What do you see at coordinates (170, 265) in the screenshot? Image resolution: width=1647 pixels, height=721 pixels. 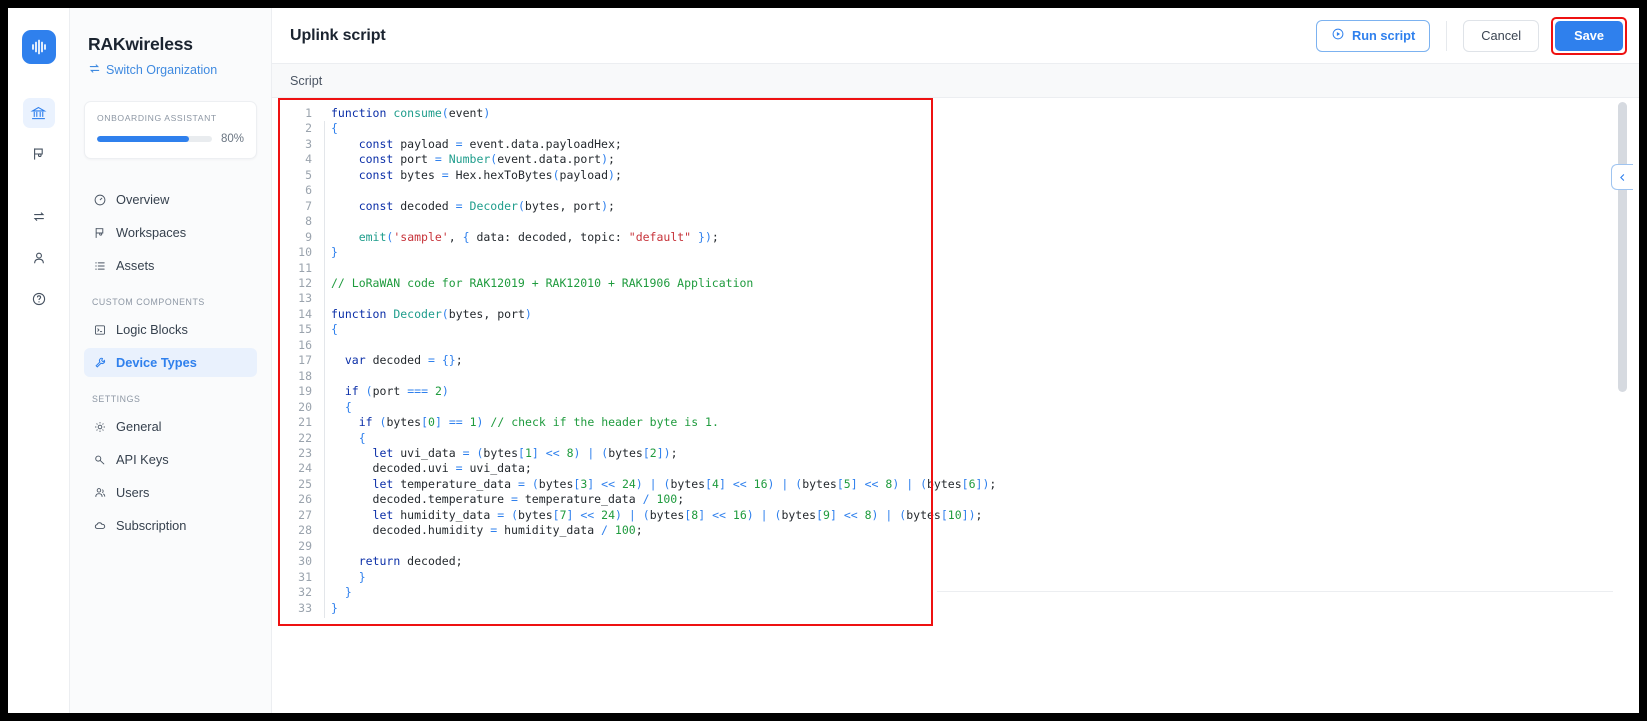 I see `sidebar-item-assets: Assets` at bounding box center [170, 265].